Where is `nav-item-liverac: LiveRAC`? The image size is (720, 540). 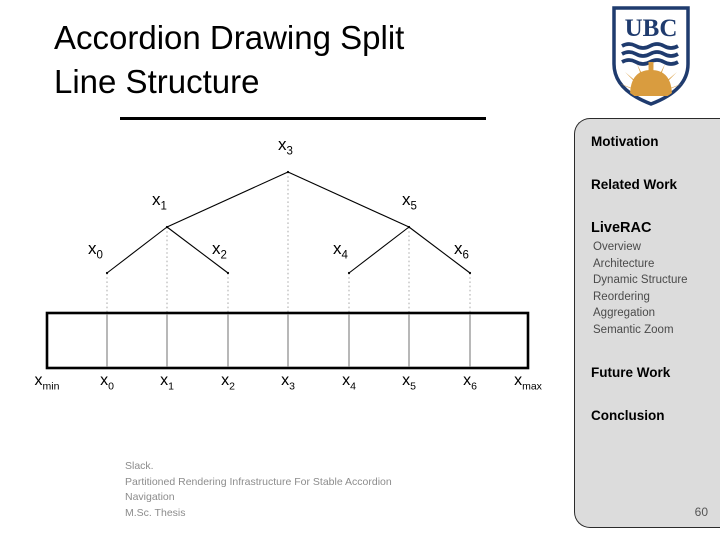 nav-item-liverac: LiveRAC is located at coordinates (621, 228).